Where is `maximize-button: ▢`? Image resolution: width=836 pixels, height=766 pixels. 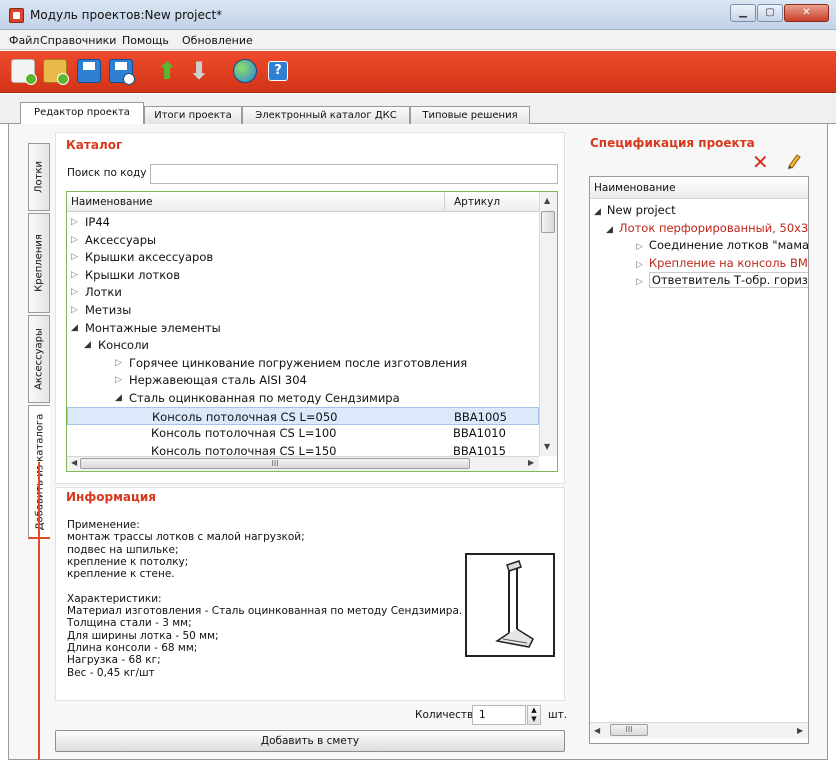 maximize-button: ▢ is located at coordinates (770, 13).